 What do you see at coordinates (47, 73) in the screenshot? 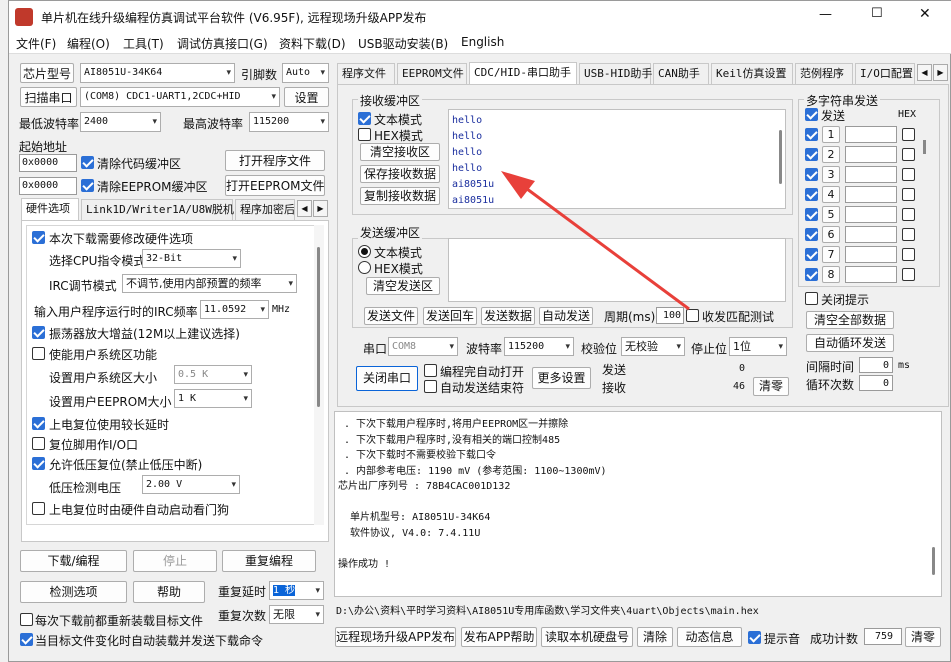
I see `chip-model-button: 芯片型号` at bounding box center [47, 73].